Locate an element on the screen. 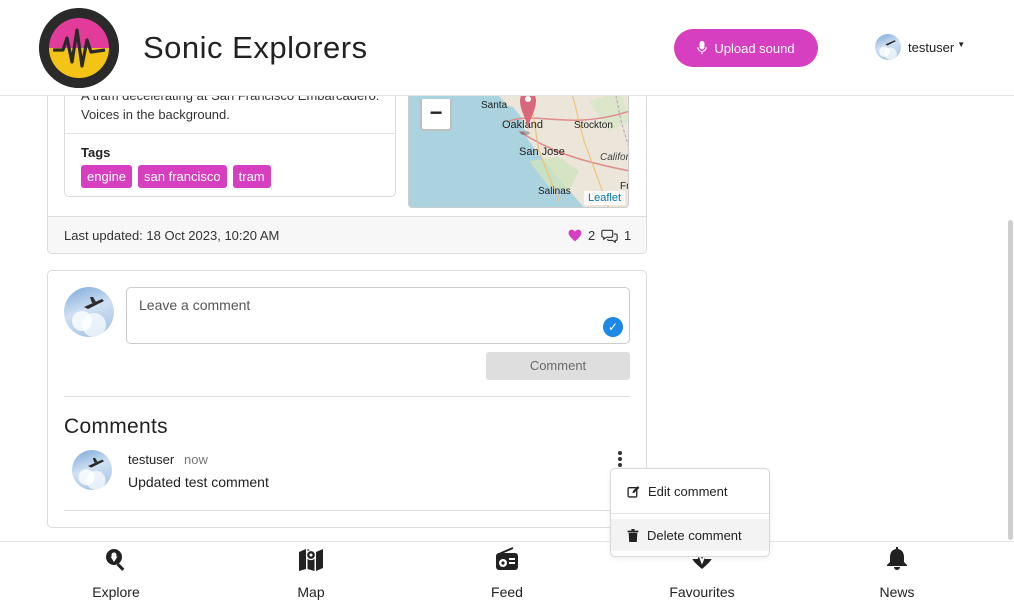 Image resolution: width=1014 pixels, height=600 pixels. app-logo-image is located at coordinates (79, 48).